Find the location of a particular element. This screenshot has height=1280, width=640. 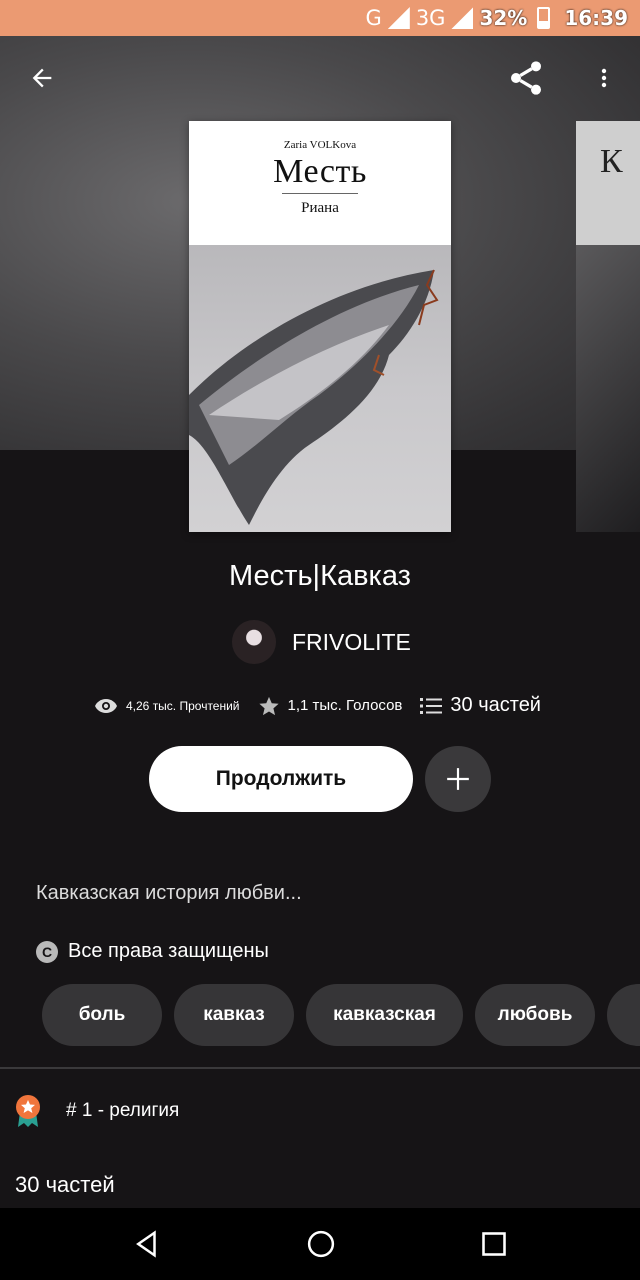

cover-divider is located at coordinates (320, 193).